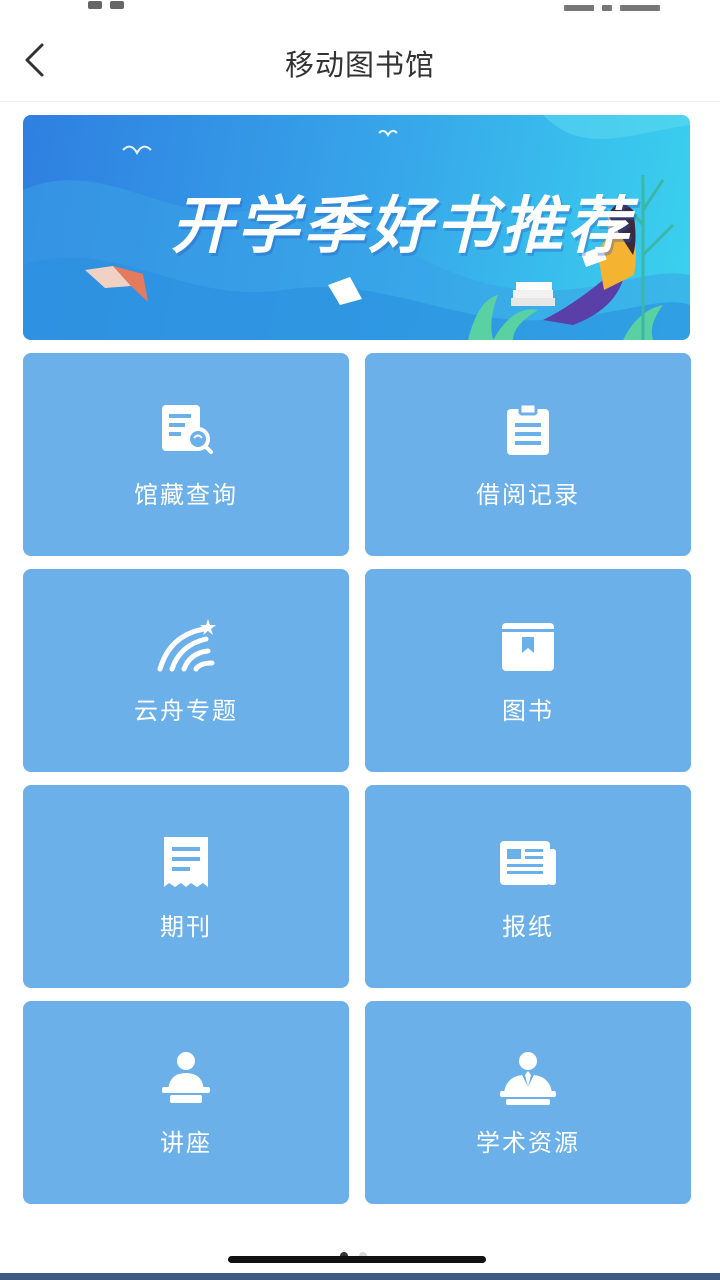 This screenshot has height=1280, width=720. What do you see at coordinates (186, 1143) in the screenshot?
I see `tile-label: 讲座` at bounding box center [186, 1143].